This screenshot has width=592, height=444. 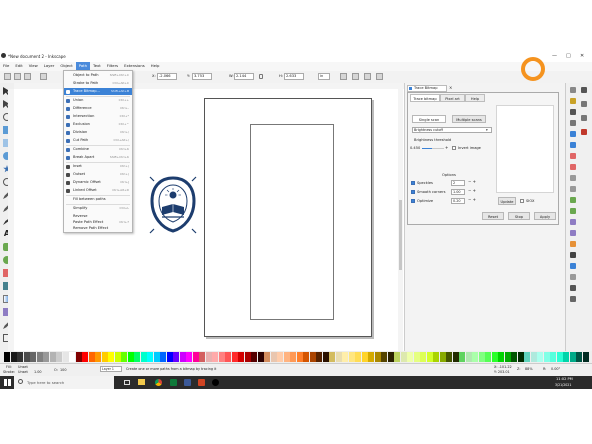 What do you see at coordinates (7, 76) in the screenshot?
I see `select-all-icon` at bounding box center [7, 76].